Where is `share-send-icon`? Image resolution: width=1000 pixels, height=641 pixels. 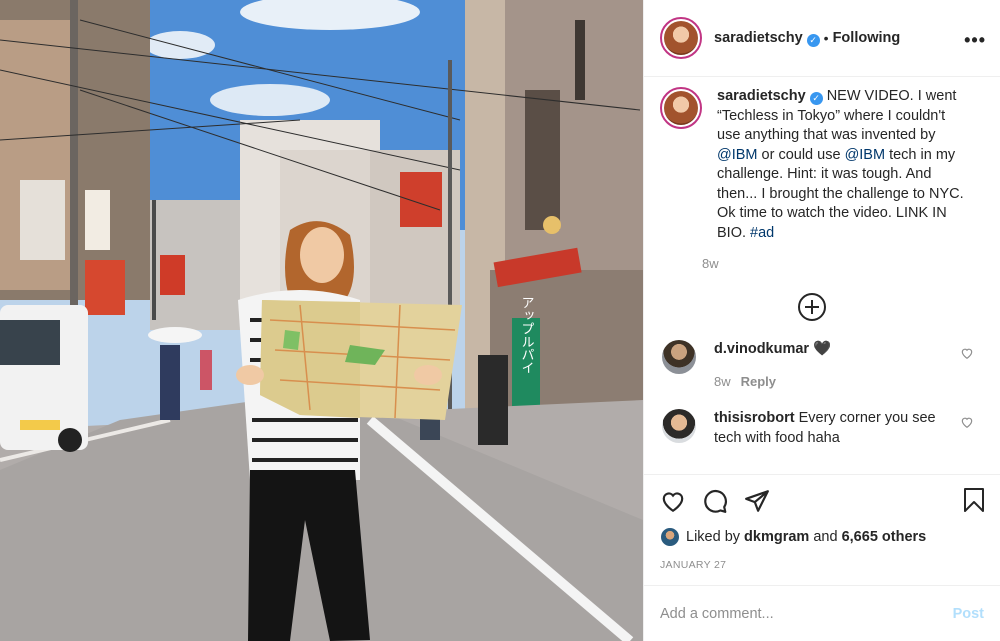
share-send-icon is located at coordinates (757, 501).